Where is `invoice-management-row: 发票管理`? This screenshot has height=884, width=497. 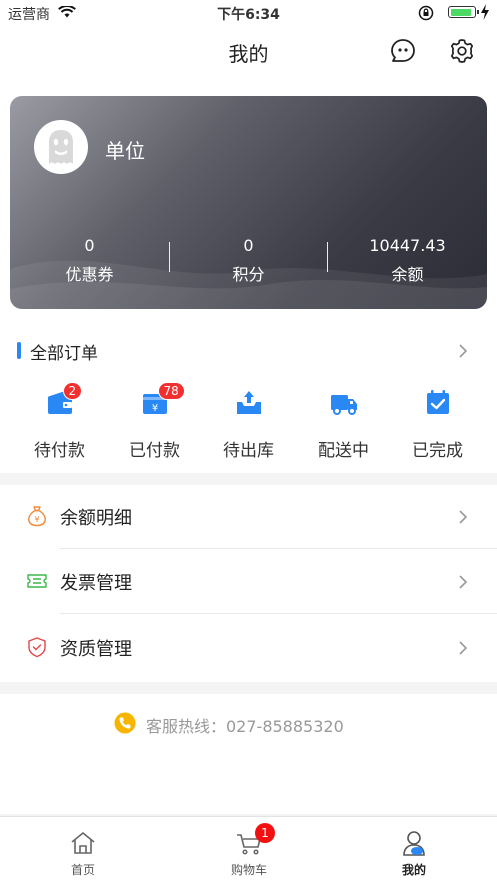
invoice-management-row: 发票管理 is located at coordinates (248, 582).